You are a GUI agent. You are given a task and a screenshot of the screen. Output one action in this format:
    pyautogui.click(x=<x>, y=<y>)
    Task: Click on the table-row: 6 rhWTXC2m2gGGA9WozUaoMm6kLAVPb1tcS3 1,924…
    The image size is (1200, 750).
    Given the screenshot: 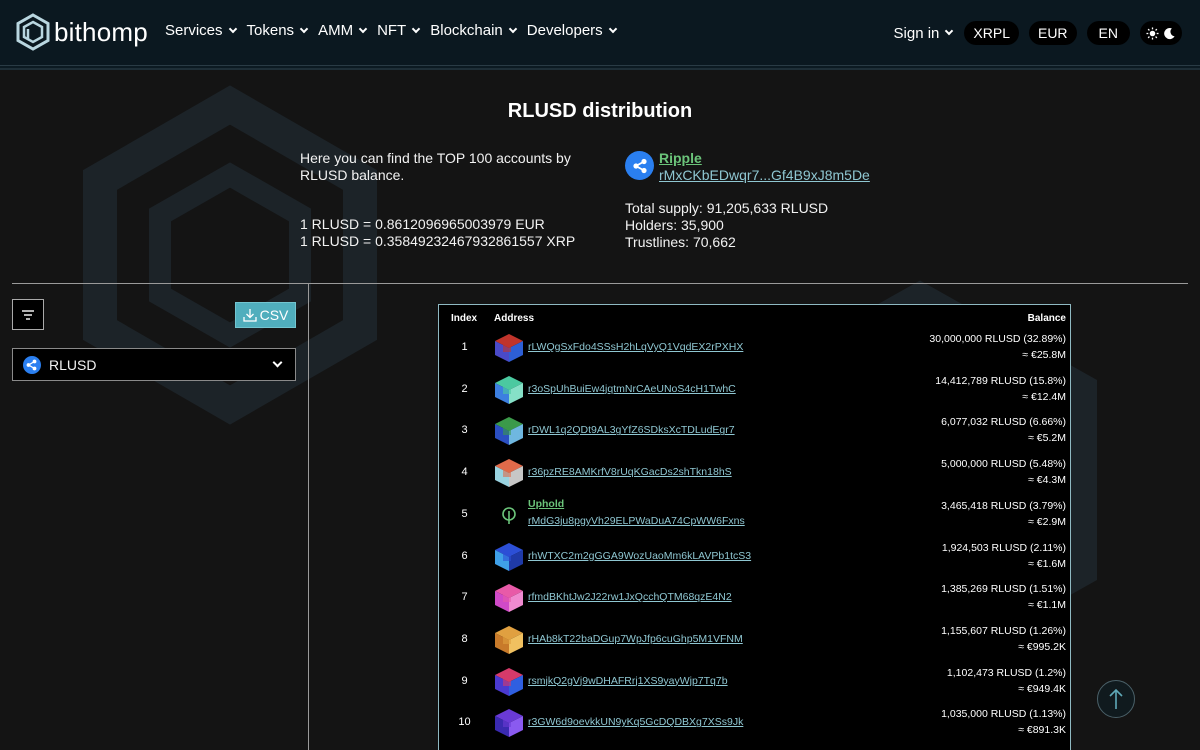 What is the action you would take?
    pyautogui.click(x=754, y=557)
    